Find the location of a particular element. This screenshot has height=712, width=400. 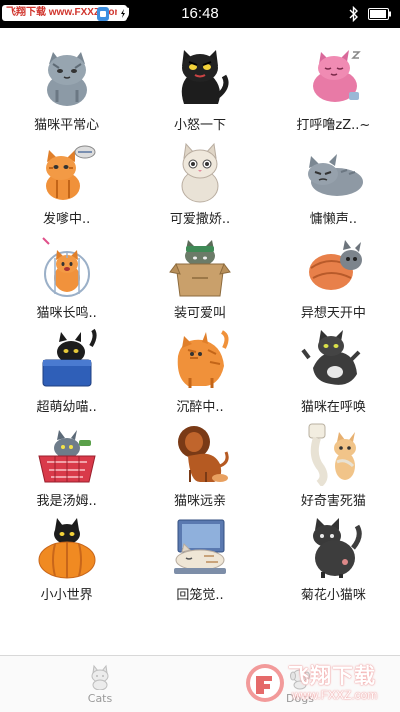

clock: 16:48 is located at coordinates (200, 13).